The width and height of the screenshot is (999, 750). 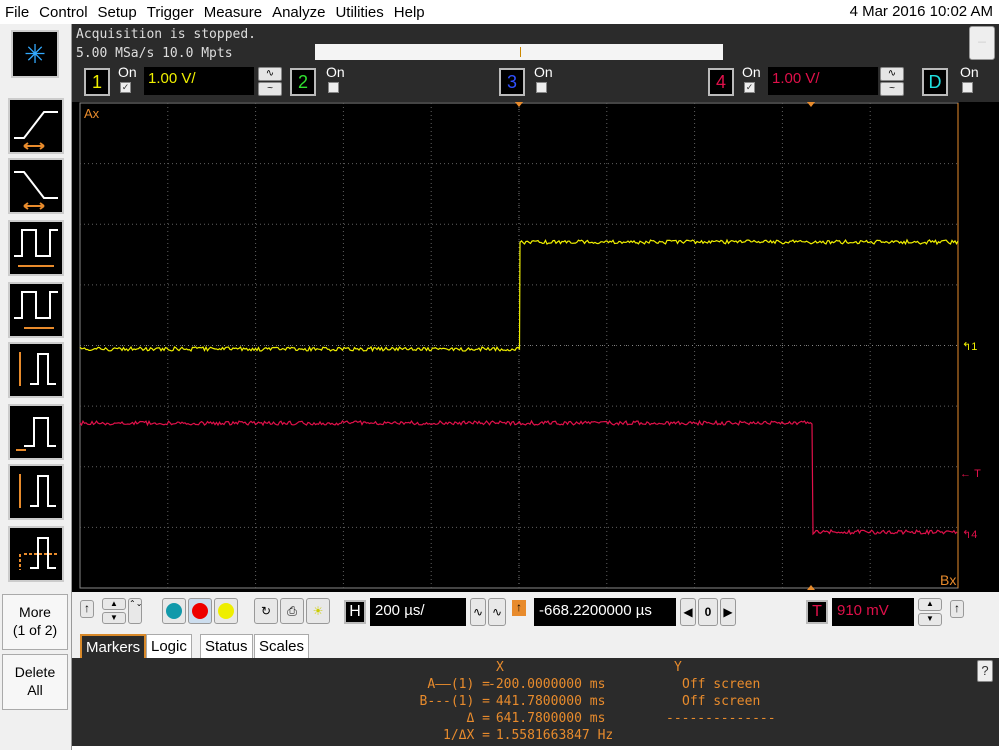 I want to click on scroll-fine-button: ⌃⌄, so click(x=135, y=611).